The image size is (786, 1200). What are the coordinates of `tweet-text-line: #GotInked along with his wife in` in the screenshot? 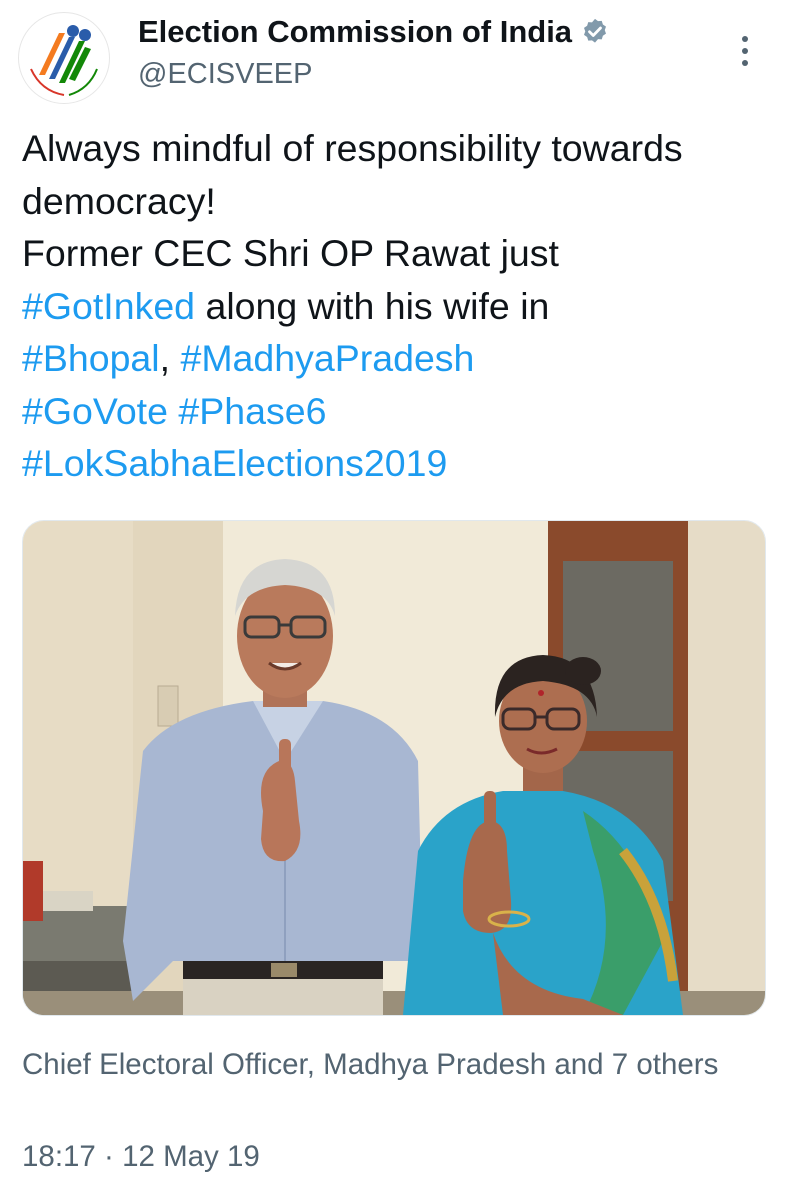 It's located at (397, 306).